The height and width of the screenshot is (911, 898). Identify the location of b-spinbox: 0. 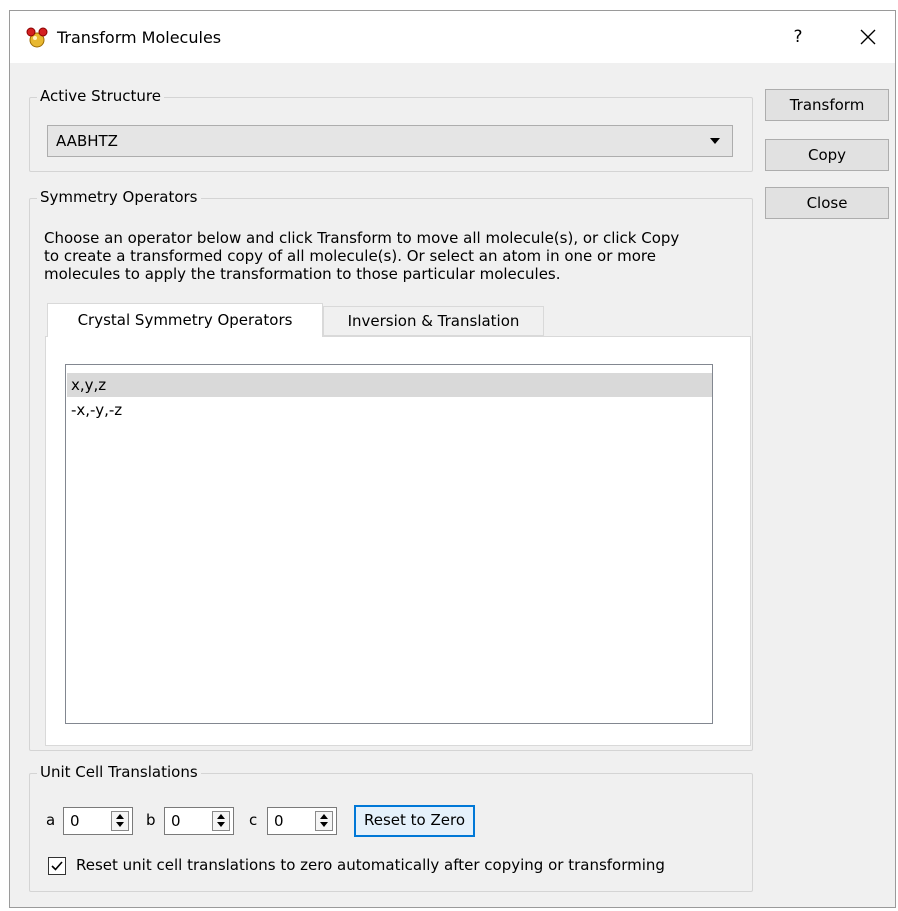
(199, 821).